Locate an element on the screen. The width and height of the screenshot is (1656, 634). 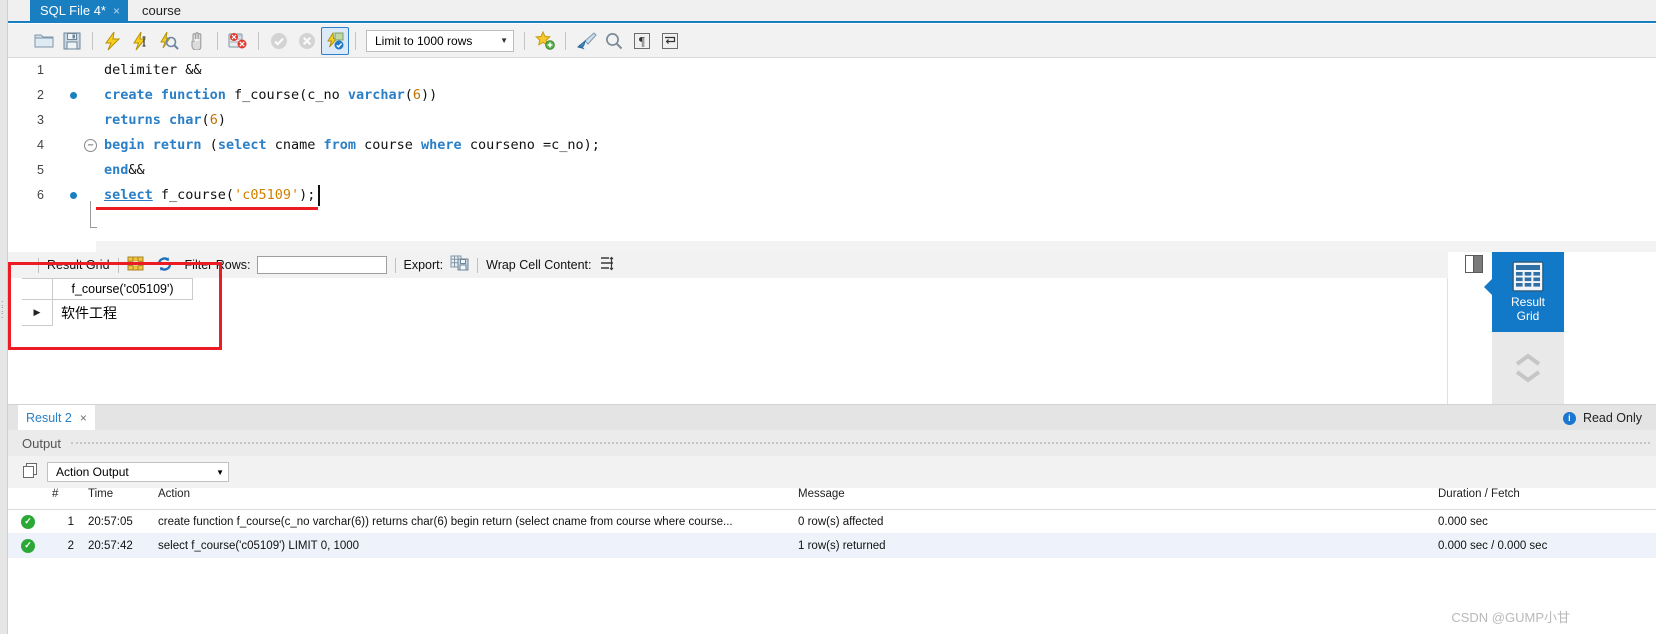
grid-view-icon is located at coordinates (135, 265).